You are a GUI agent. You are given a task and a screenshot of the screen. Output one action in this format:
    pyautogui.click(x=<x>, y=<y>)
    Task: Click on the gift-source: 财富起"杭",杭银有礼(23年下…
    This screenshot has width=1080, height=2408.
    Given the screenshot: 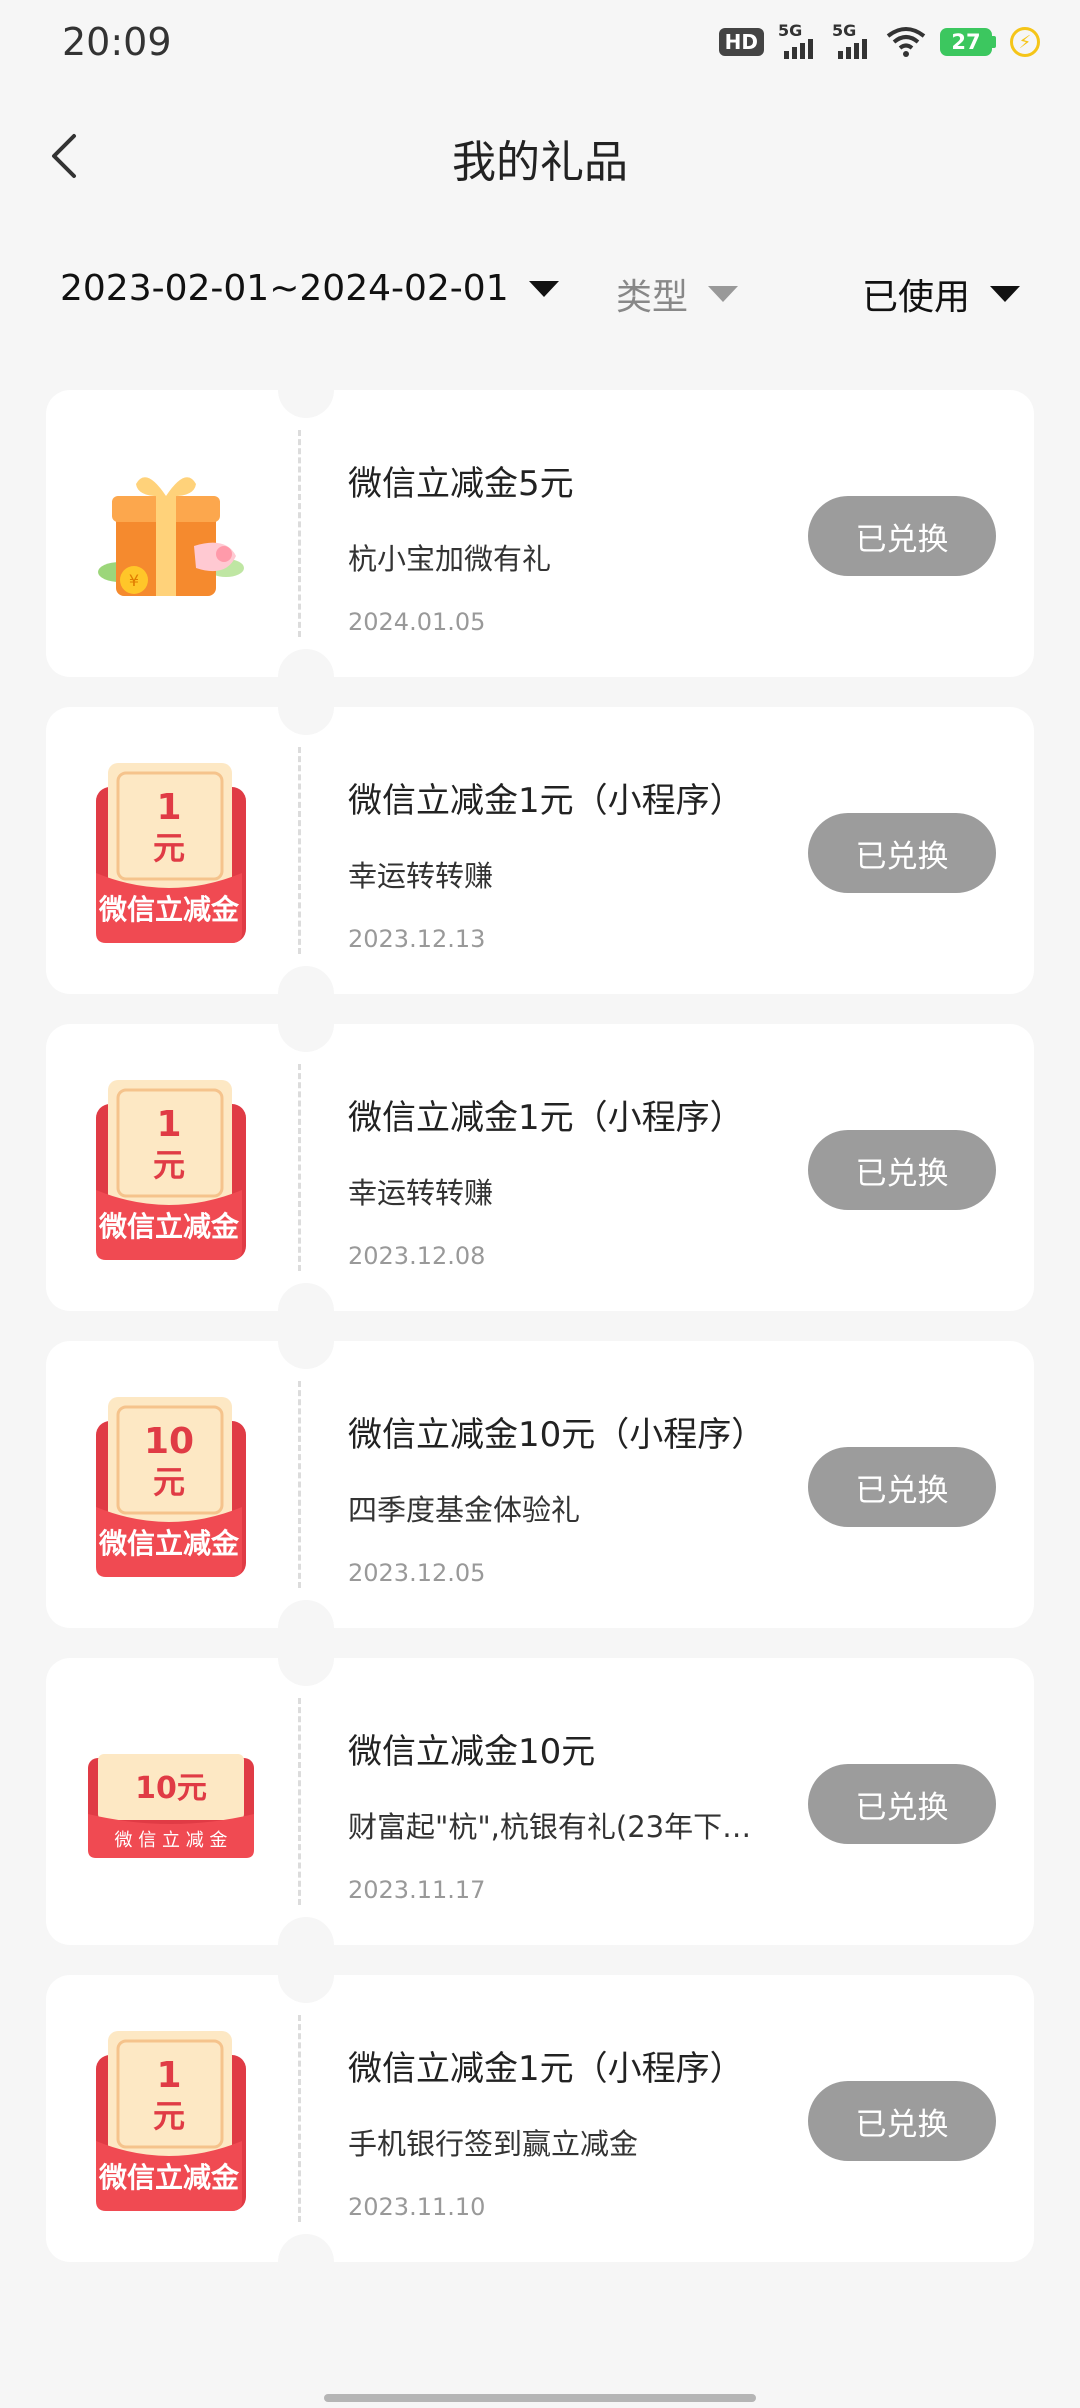 What is the action you would take?
    pyautogui.click(x=550, y=1827)
    